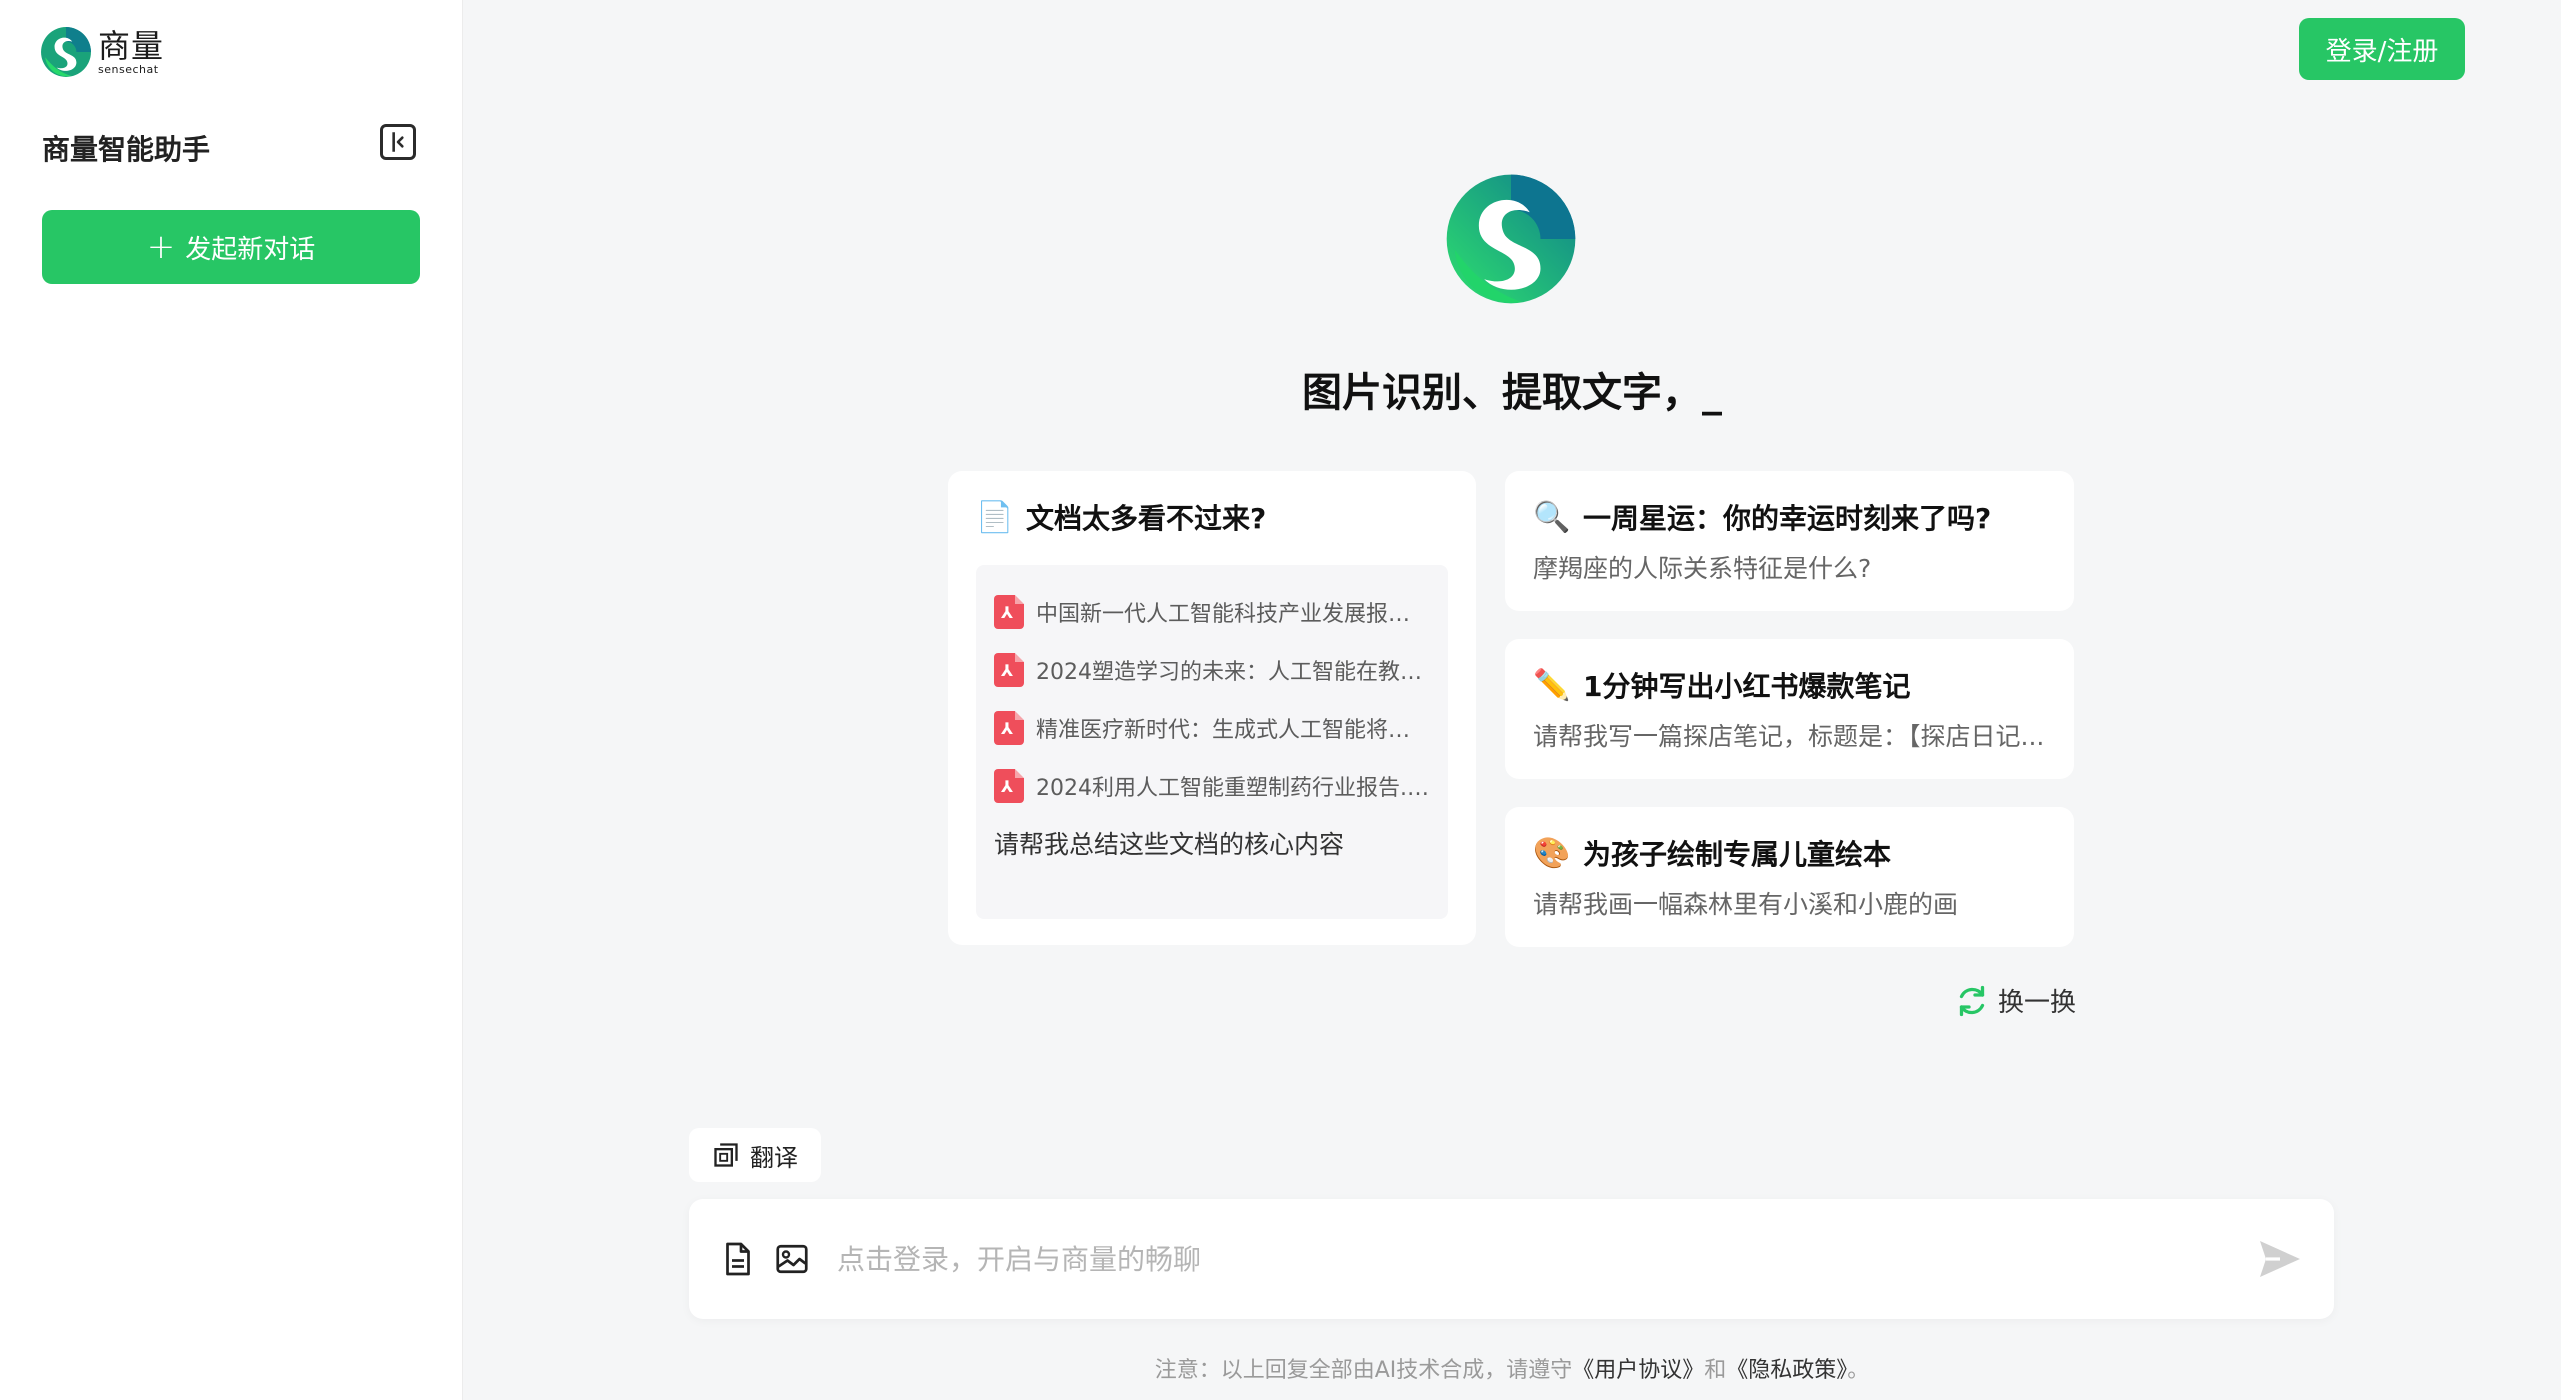 This screenshot has width=2561, height=1400. Describe the element at coordinates (1737, 854) in the screenshot. I see `card-title: 为孩子绘制专属儿童绘本` at that location.